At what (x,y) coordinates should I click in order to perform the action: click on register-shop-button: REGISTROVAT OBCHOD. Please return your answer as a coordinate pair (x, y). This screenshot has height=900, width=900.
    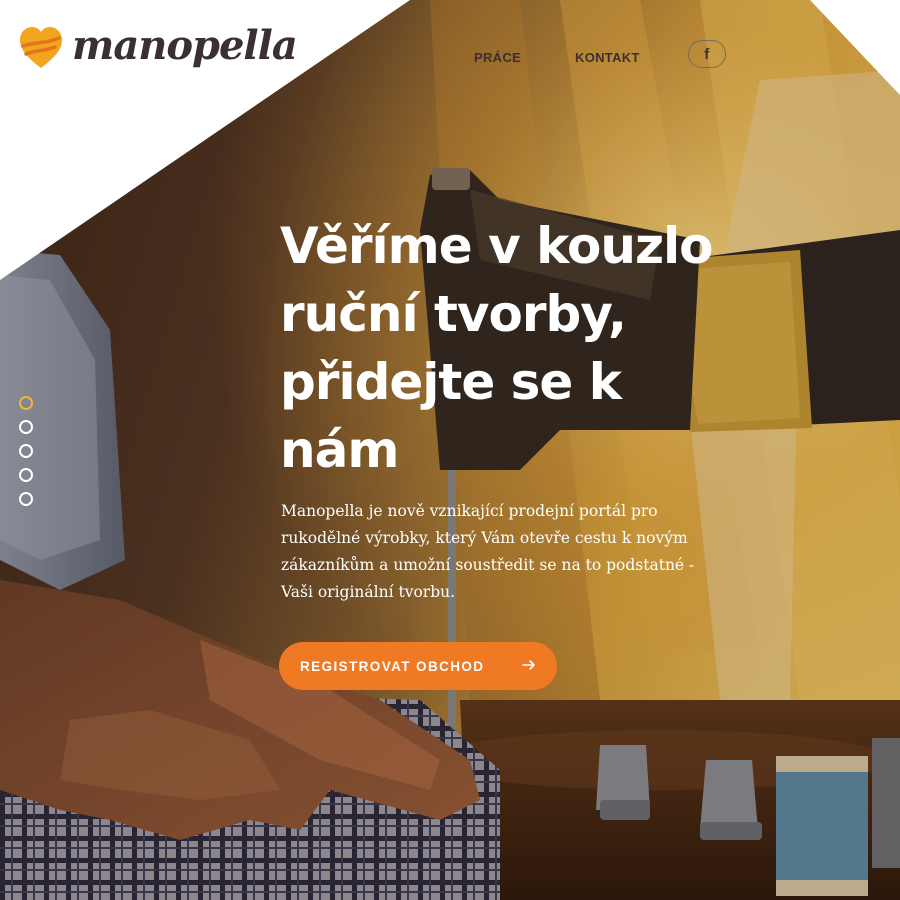
    Looking at the image, I should click on (418, 666).